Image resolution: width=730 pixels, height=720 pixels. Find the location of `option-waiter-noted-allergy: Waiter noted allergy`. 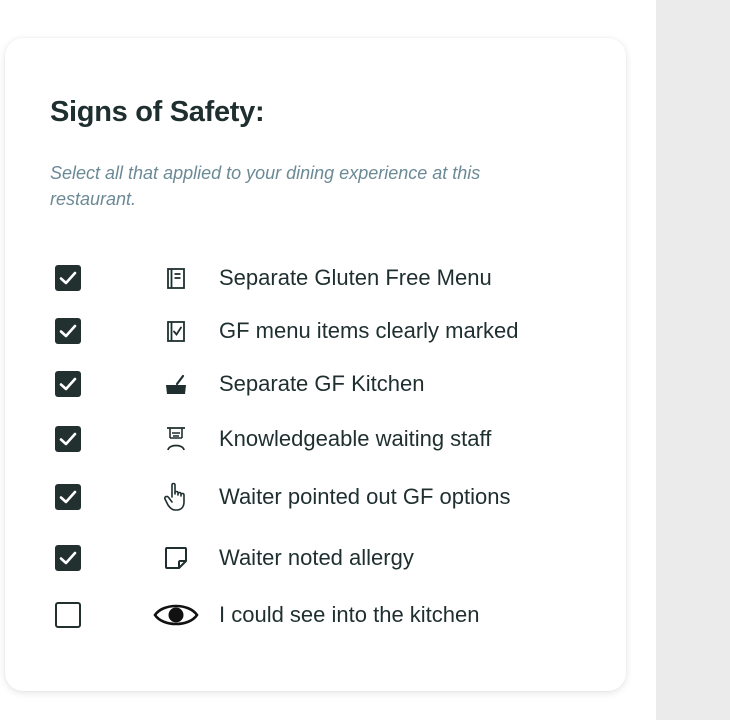

option-waiter-noted-allergy: Waiter noted allergy is located at coordinates (305, 558).